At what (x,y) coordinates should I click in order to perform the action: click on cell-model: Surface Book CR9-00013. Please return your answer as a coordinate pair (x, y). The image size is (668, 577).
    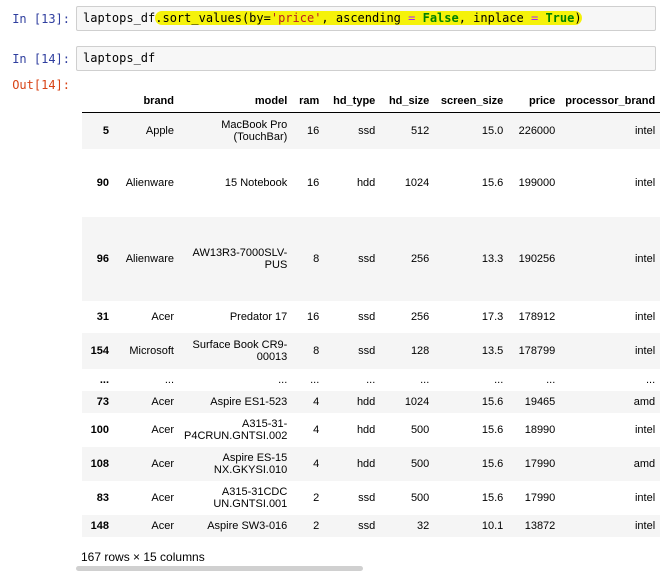
    Looking at the image, I should click on (240, 350).